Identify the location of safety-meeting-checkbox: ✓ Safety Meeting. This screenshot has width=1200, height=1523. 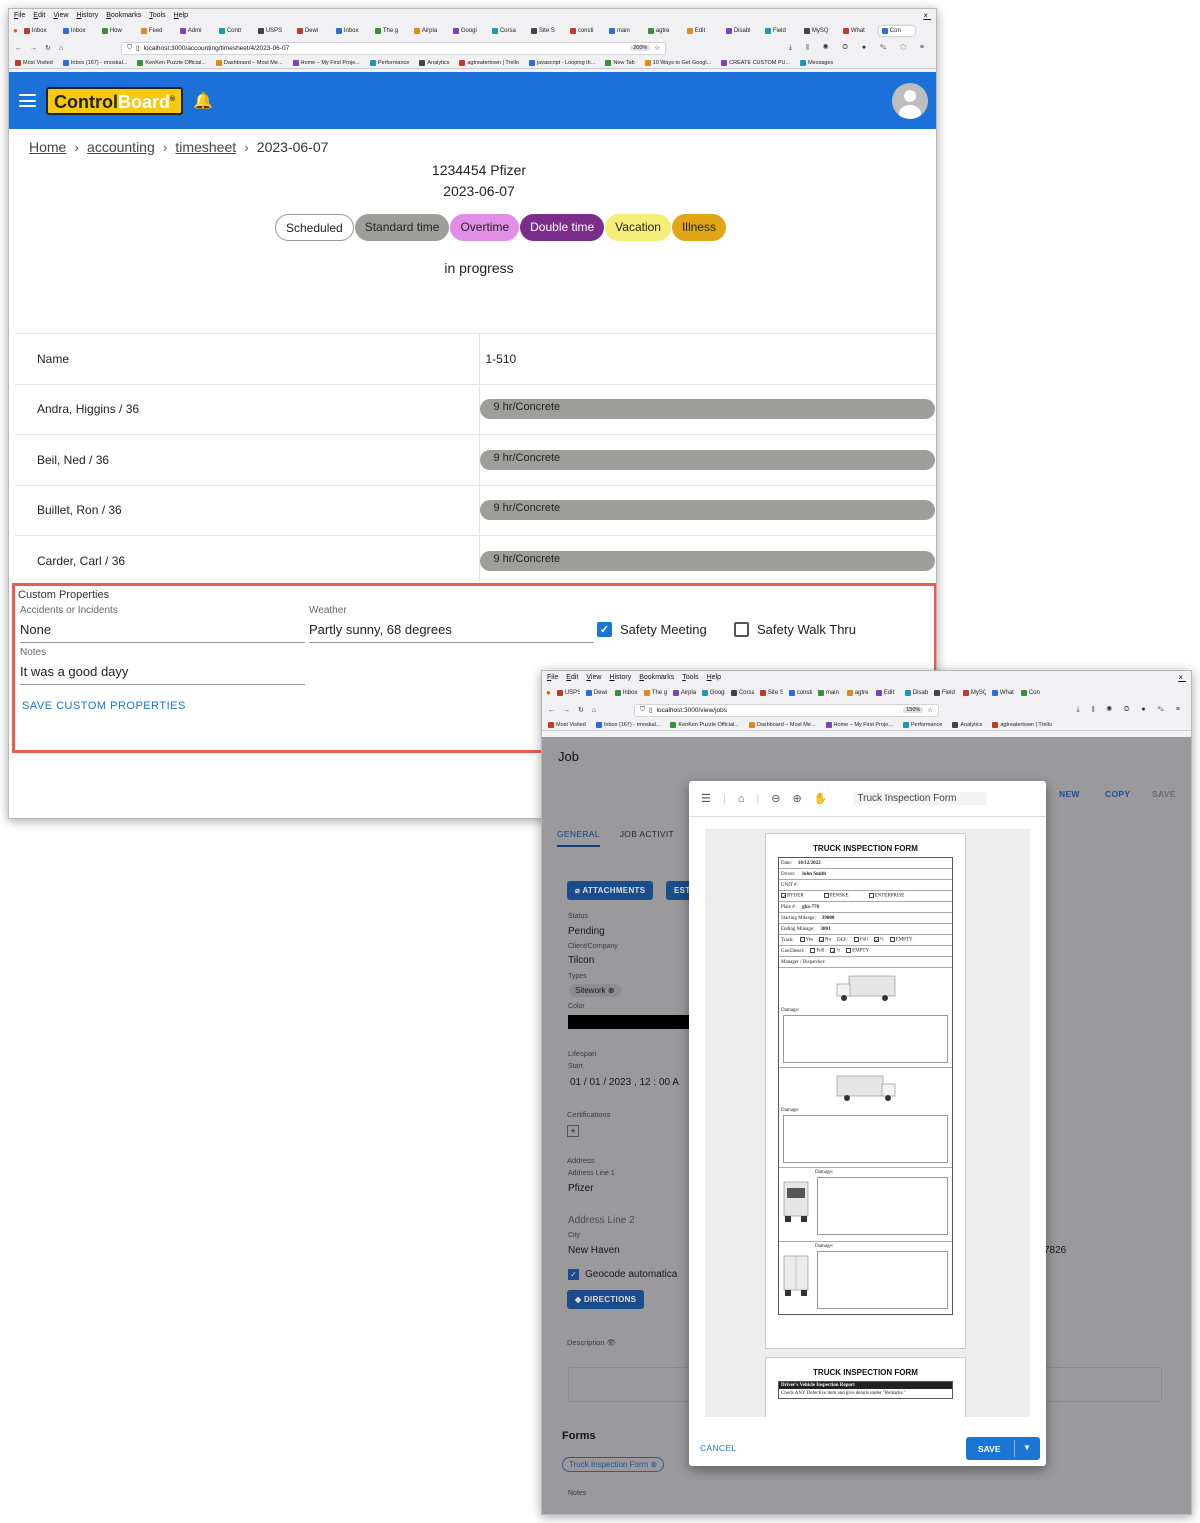
(652, 629).